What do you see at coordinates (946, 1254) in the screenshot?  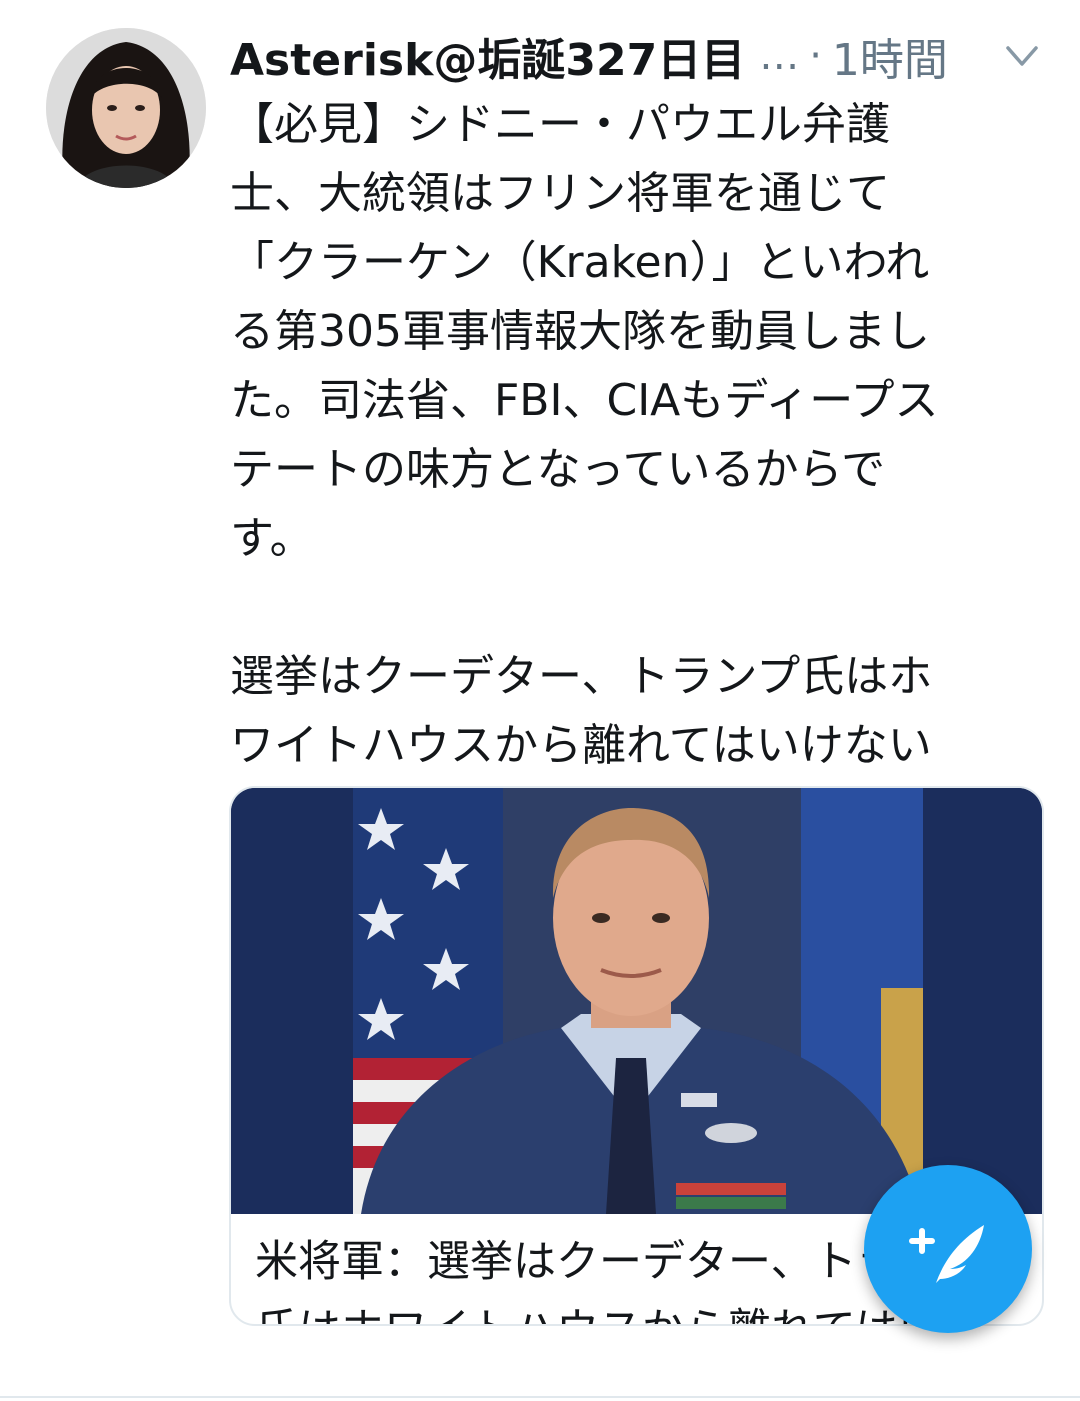 I see `compose-tweet-icon` at bounding box center [946, 1254].